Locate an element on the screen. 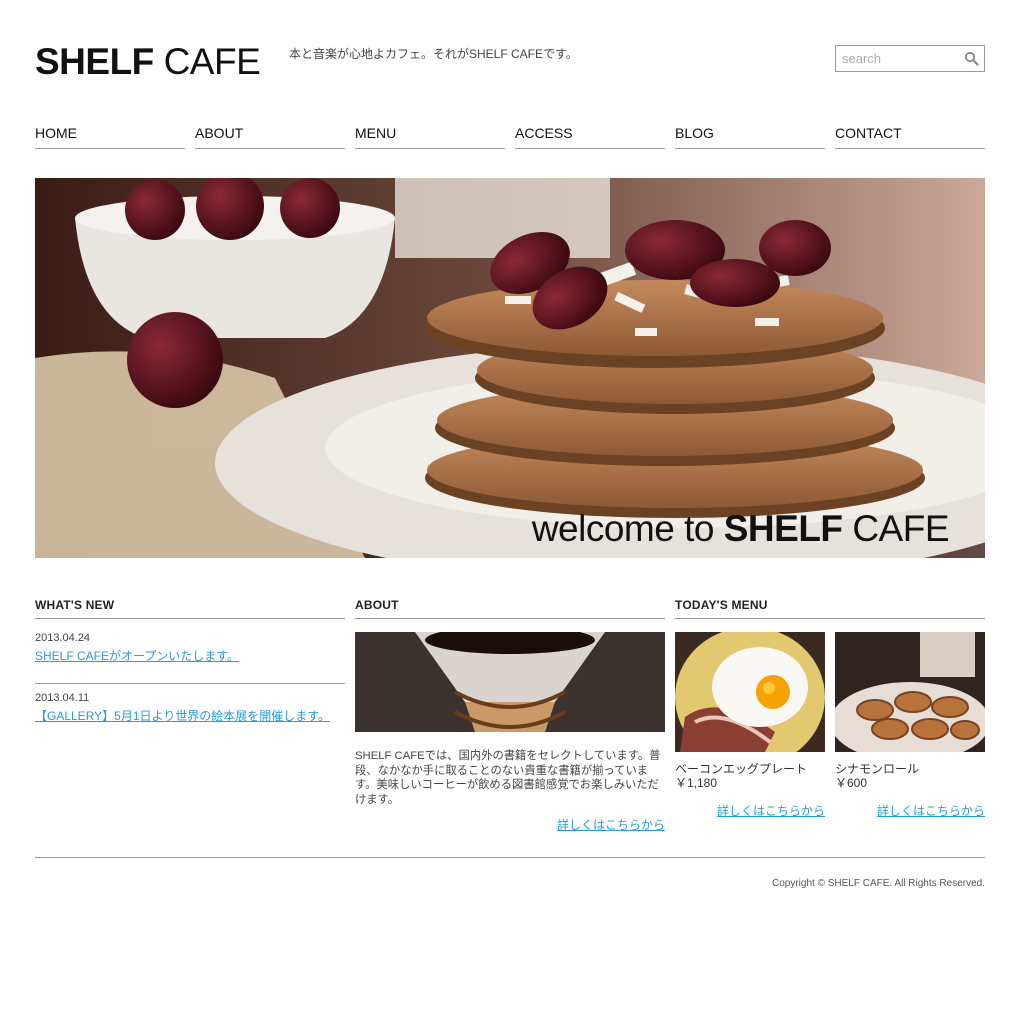 The height and width of the screenshot is (1020, 1020). menu-image-cinnamon-roll is located at coordinates (910, 692).